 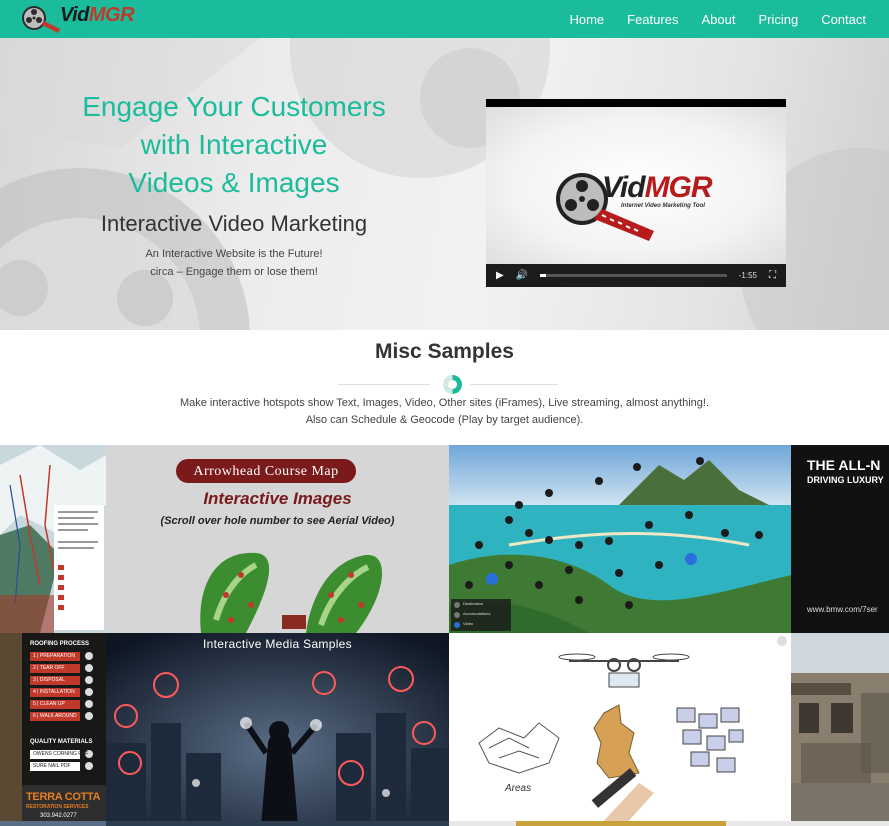 What do you see at coordinates (58, 816) in the screenshot?
I see `roofing-phone: 303.942.0277` at bounding box center [58, 816].